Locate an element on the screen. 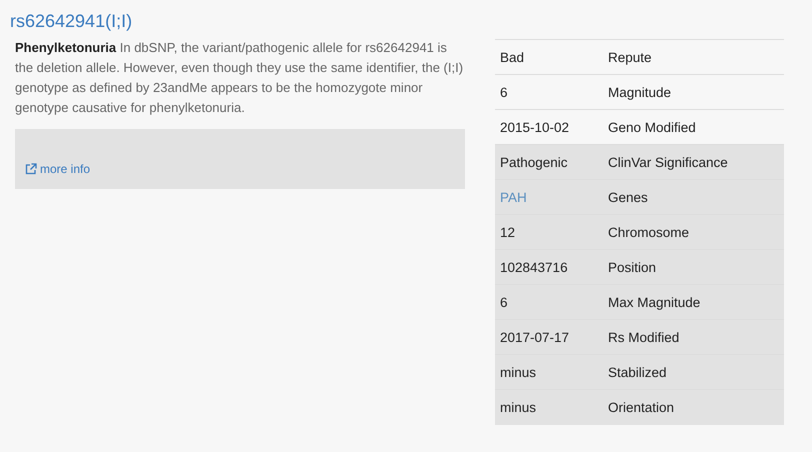  label-text: Orientation is located at coordinates (641, 407).